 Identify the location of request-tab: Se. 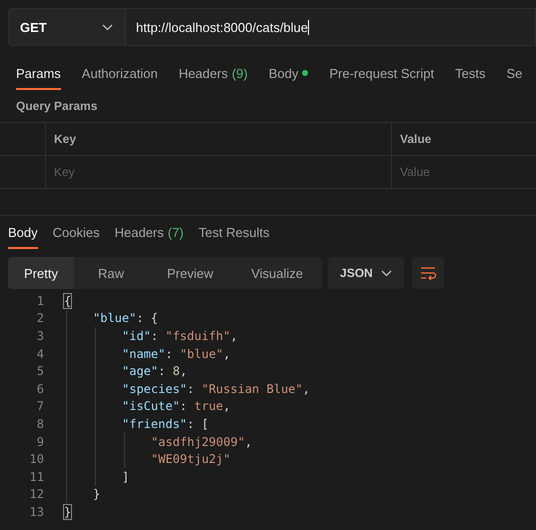
(514, 74).